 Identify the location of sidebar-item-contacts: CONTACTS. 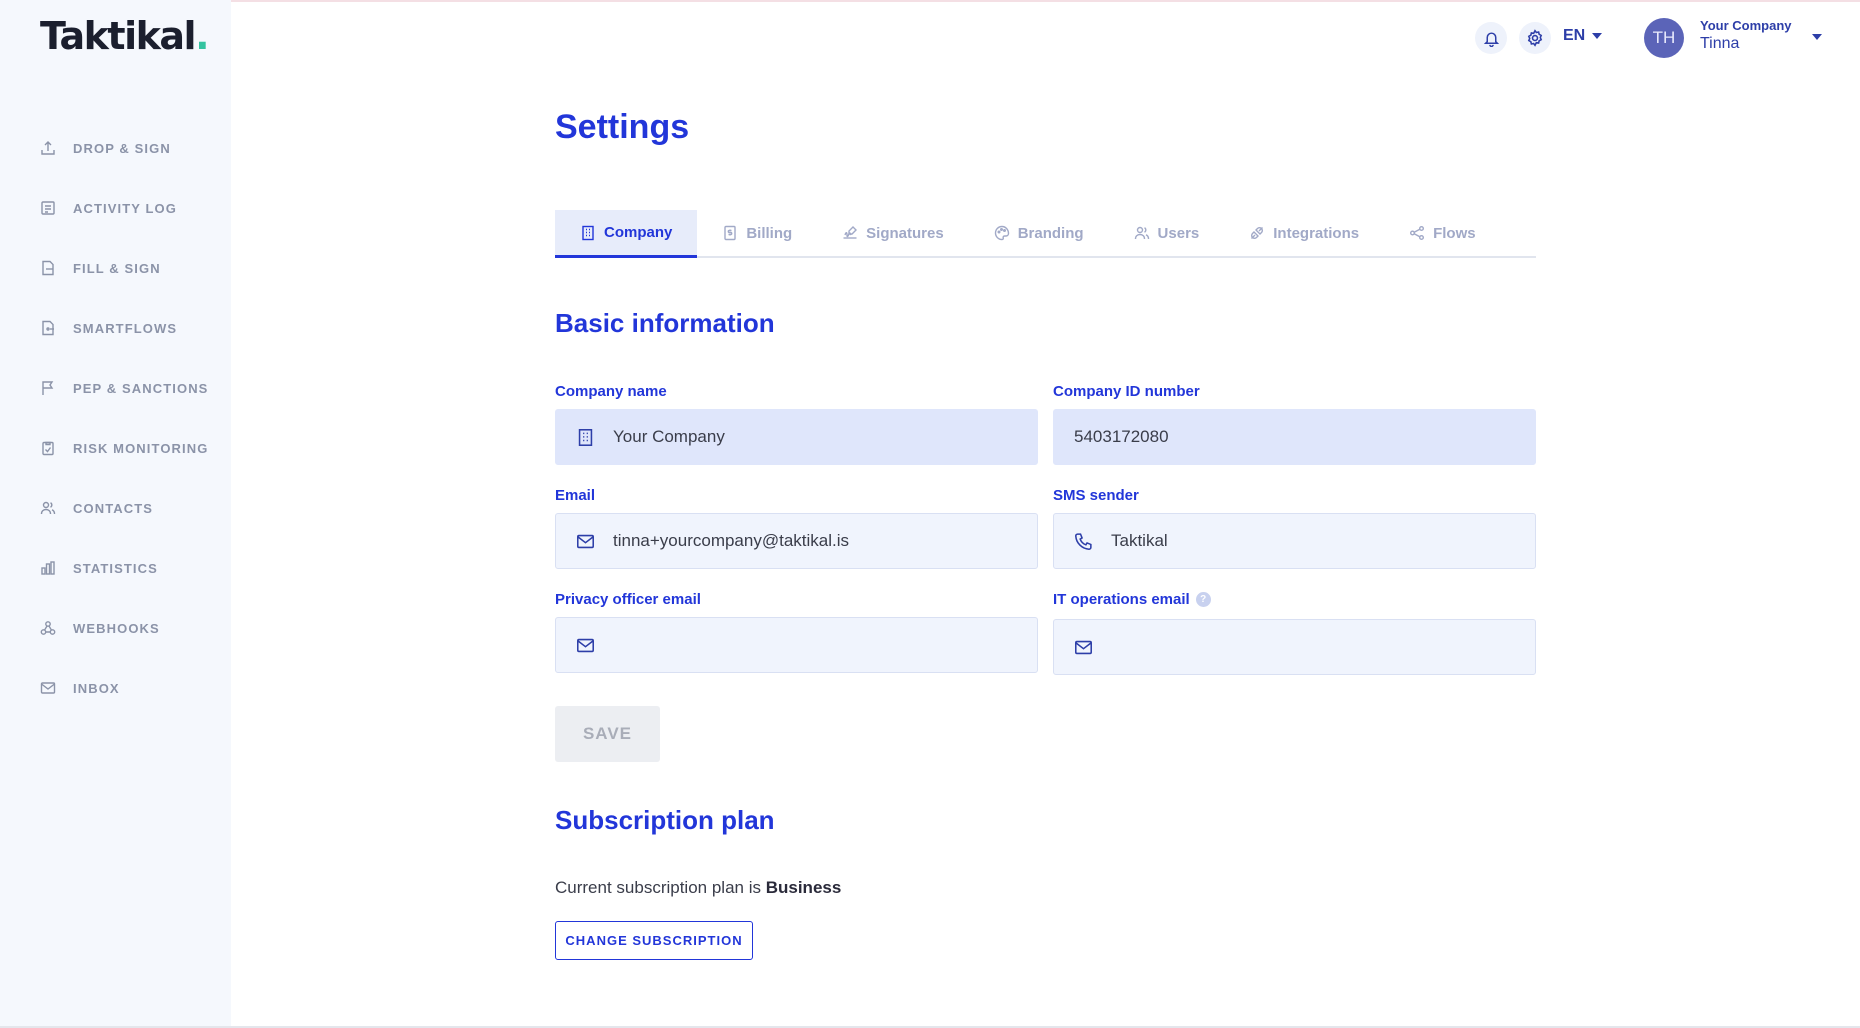
(115, 508).